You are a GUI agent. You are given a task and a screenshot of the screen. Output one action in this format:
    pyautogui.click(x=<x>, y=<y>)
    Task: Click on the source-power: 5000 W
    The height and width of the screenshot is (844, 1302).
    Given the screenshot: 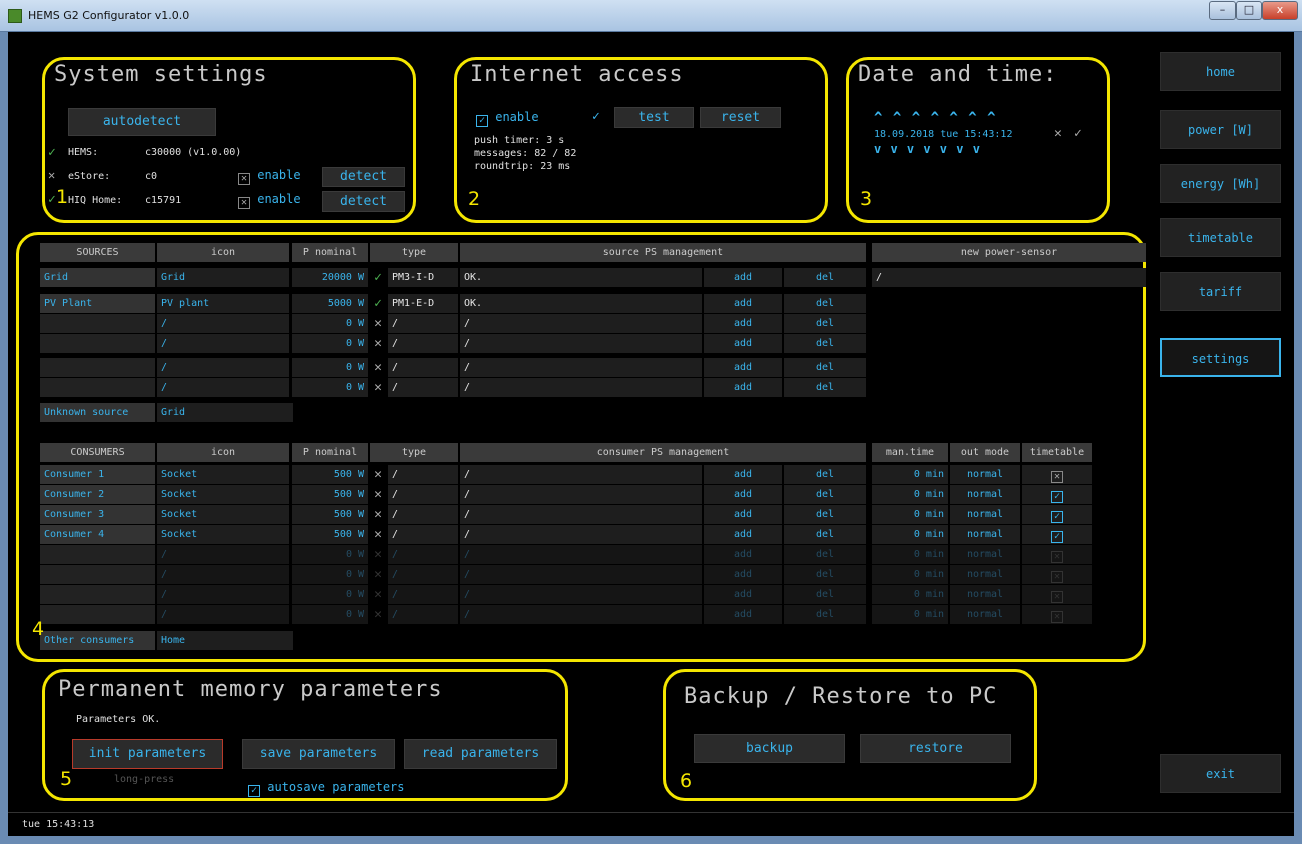 What is the action you would take?
    pyautogui.click(x=330, y=303)
    